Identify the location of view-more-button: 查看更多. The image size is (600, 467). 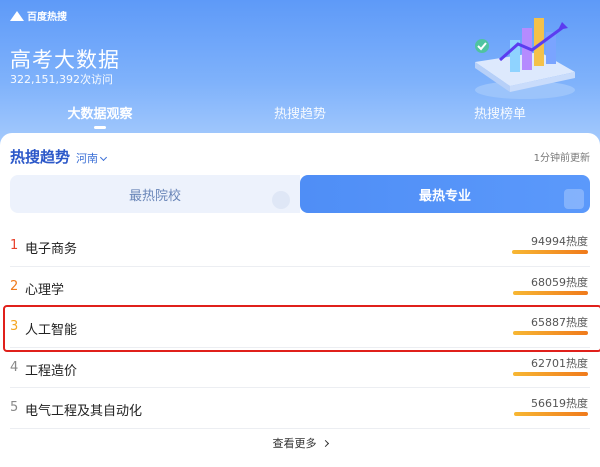
(300, 443).